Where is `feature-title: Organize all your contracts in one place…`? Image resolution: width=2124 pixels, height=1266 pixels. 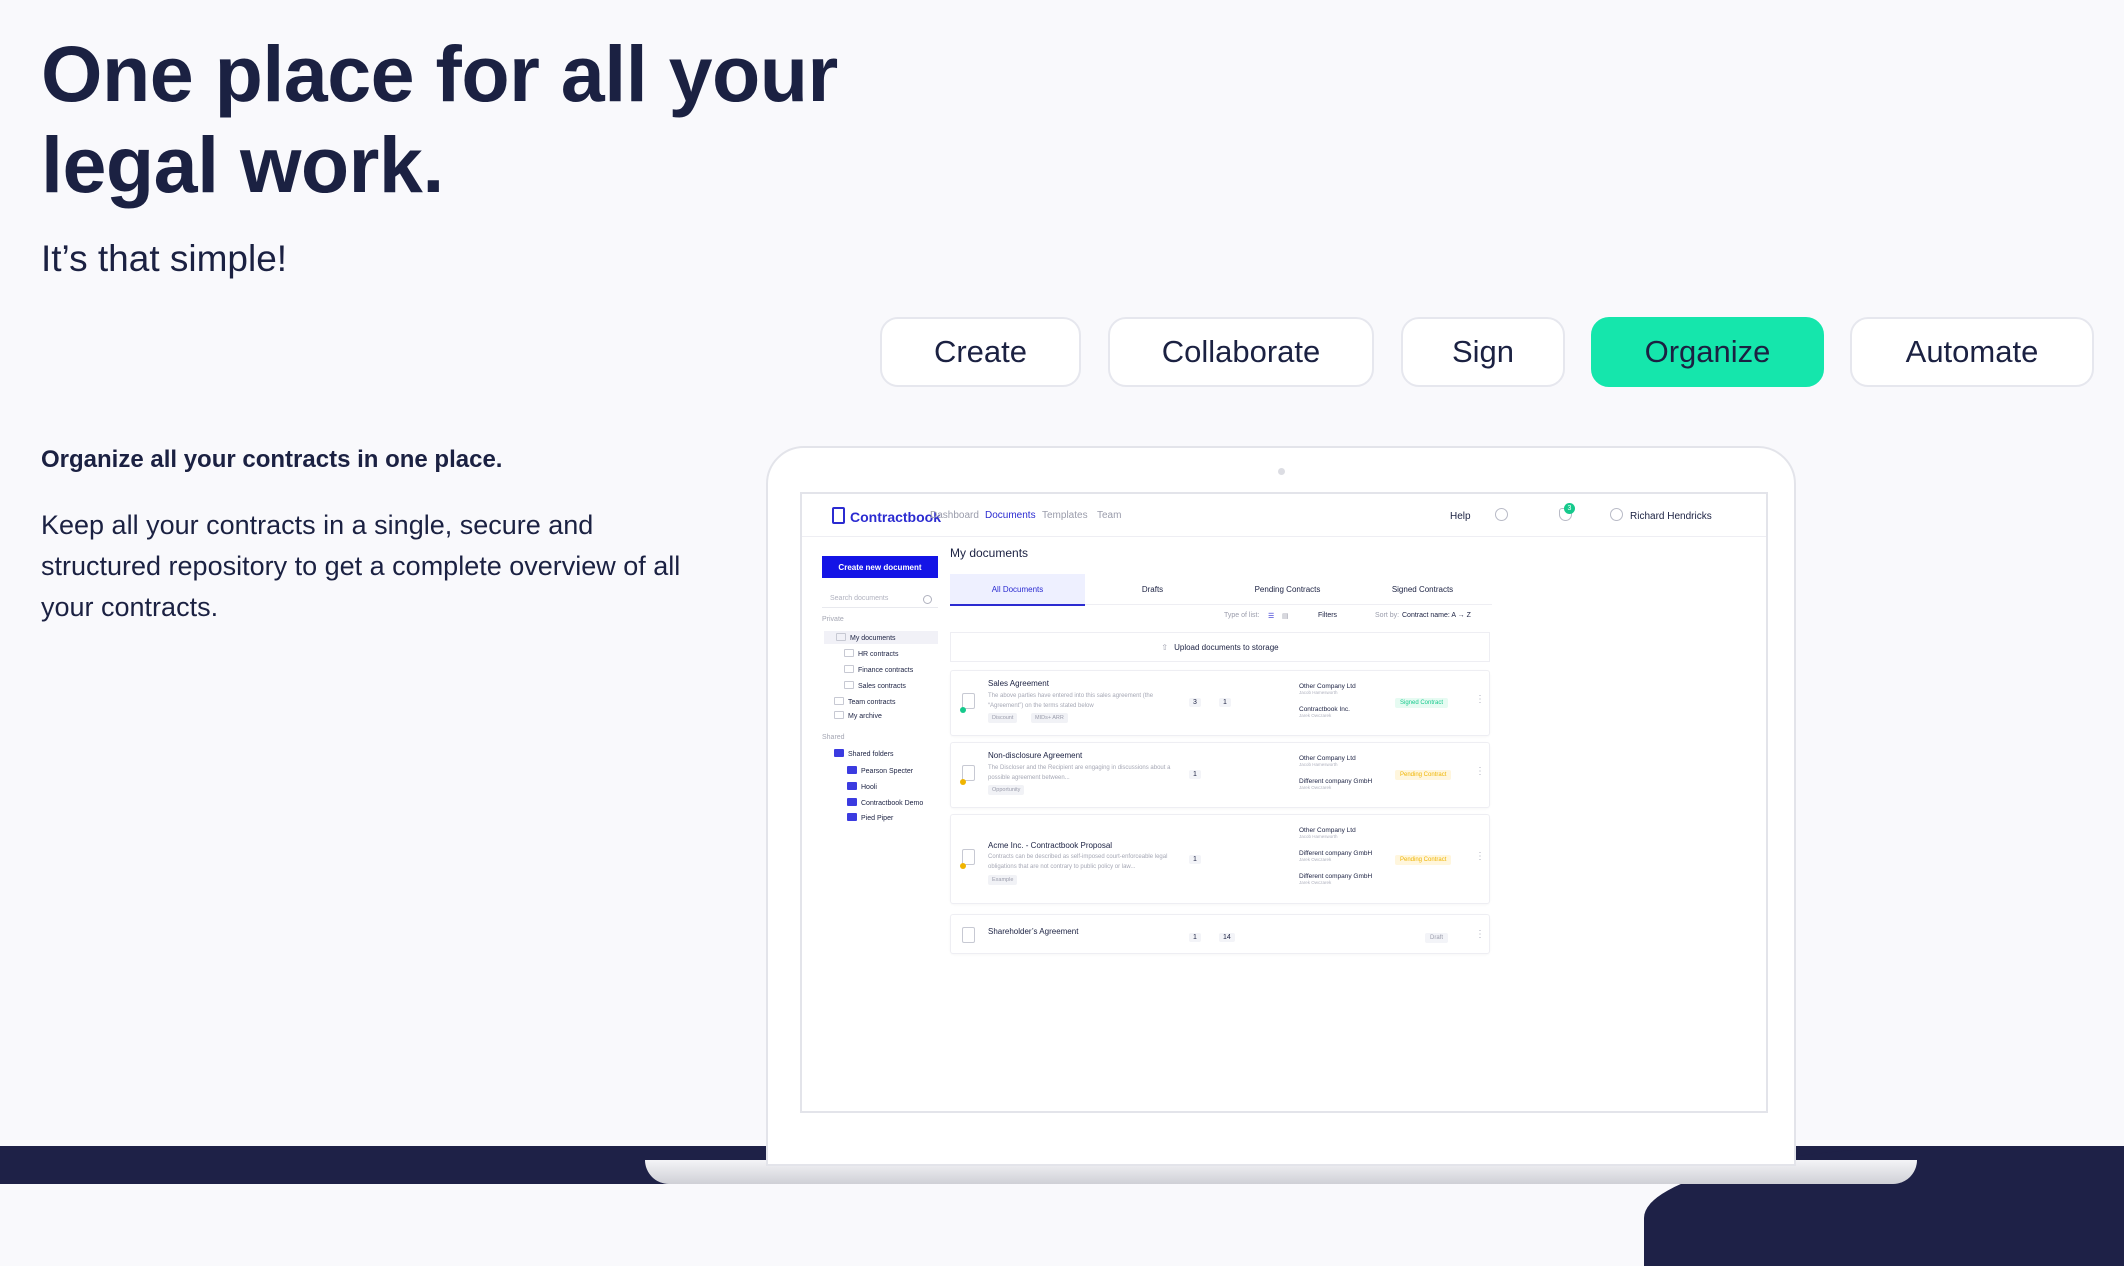
feature-title: Organize all your contracts in one place… is located at coordinates (272, 459).